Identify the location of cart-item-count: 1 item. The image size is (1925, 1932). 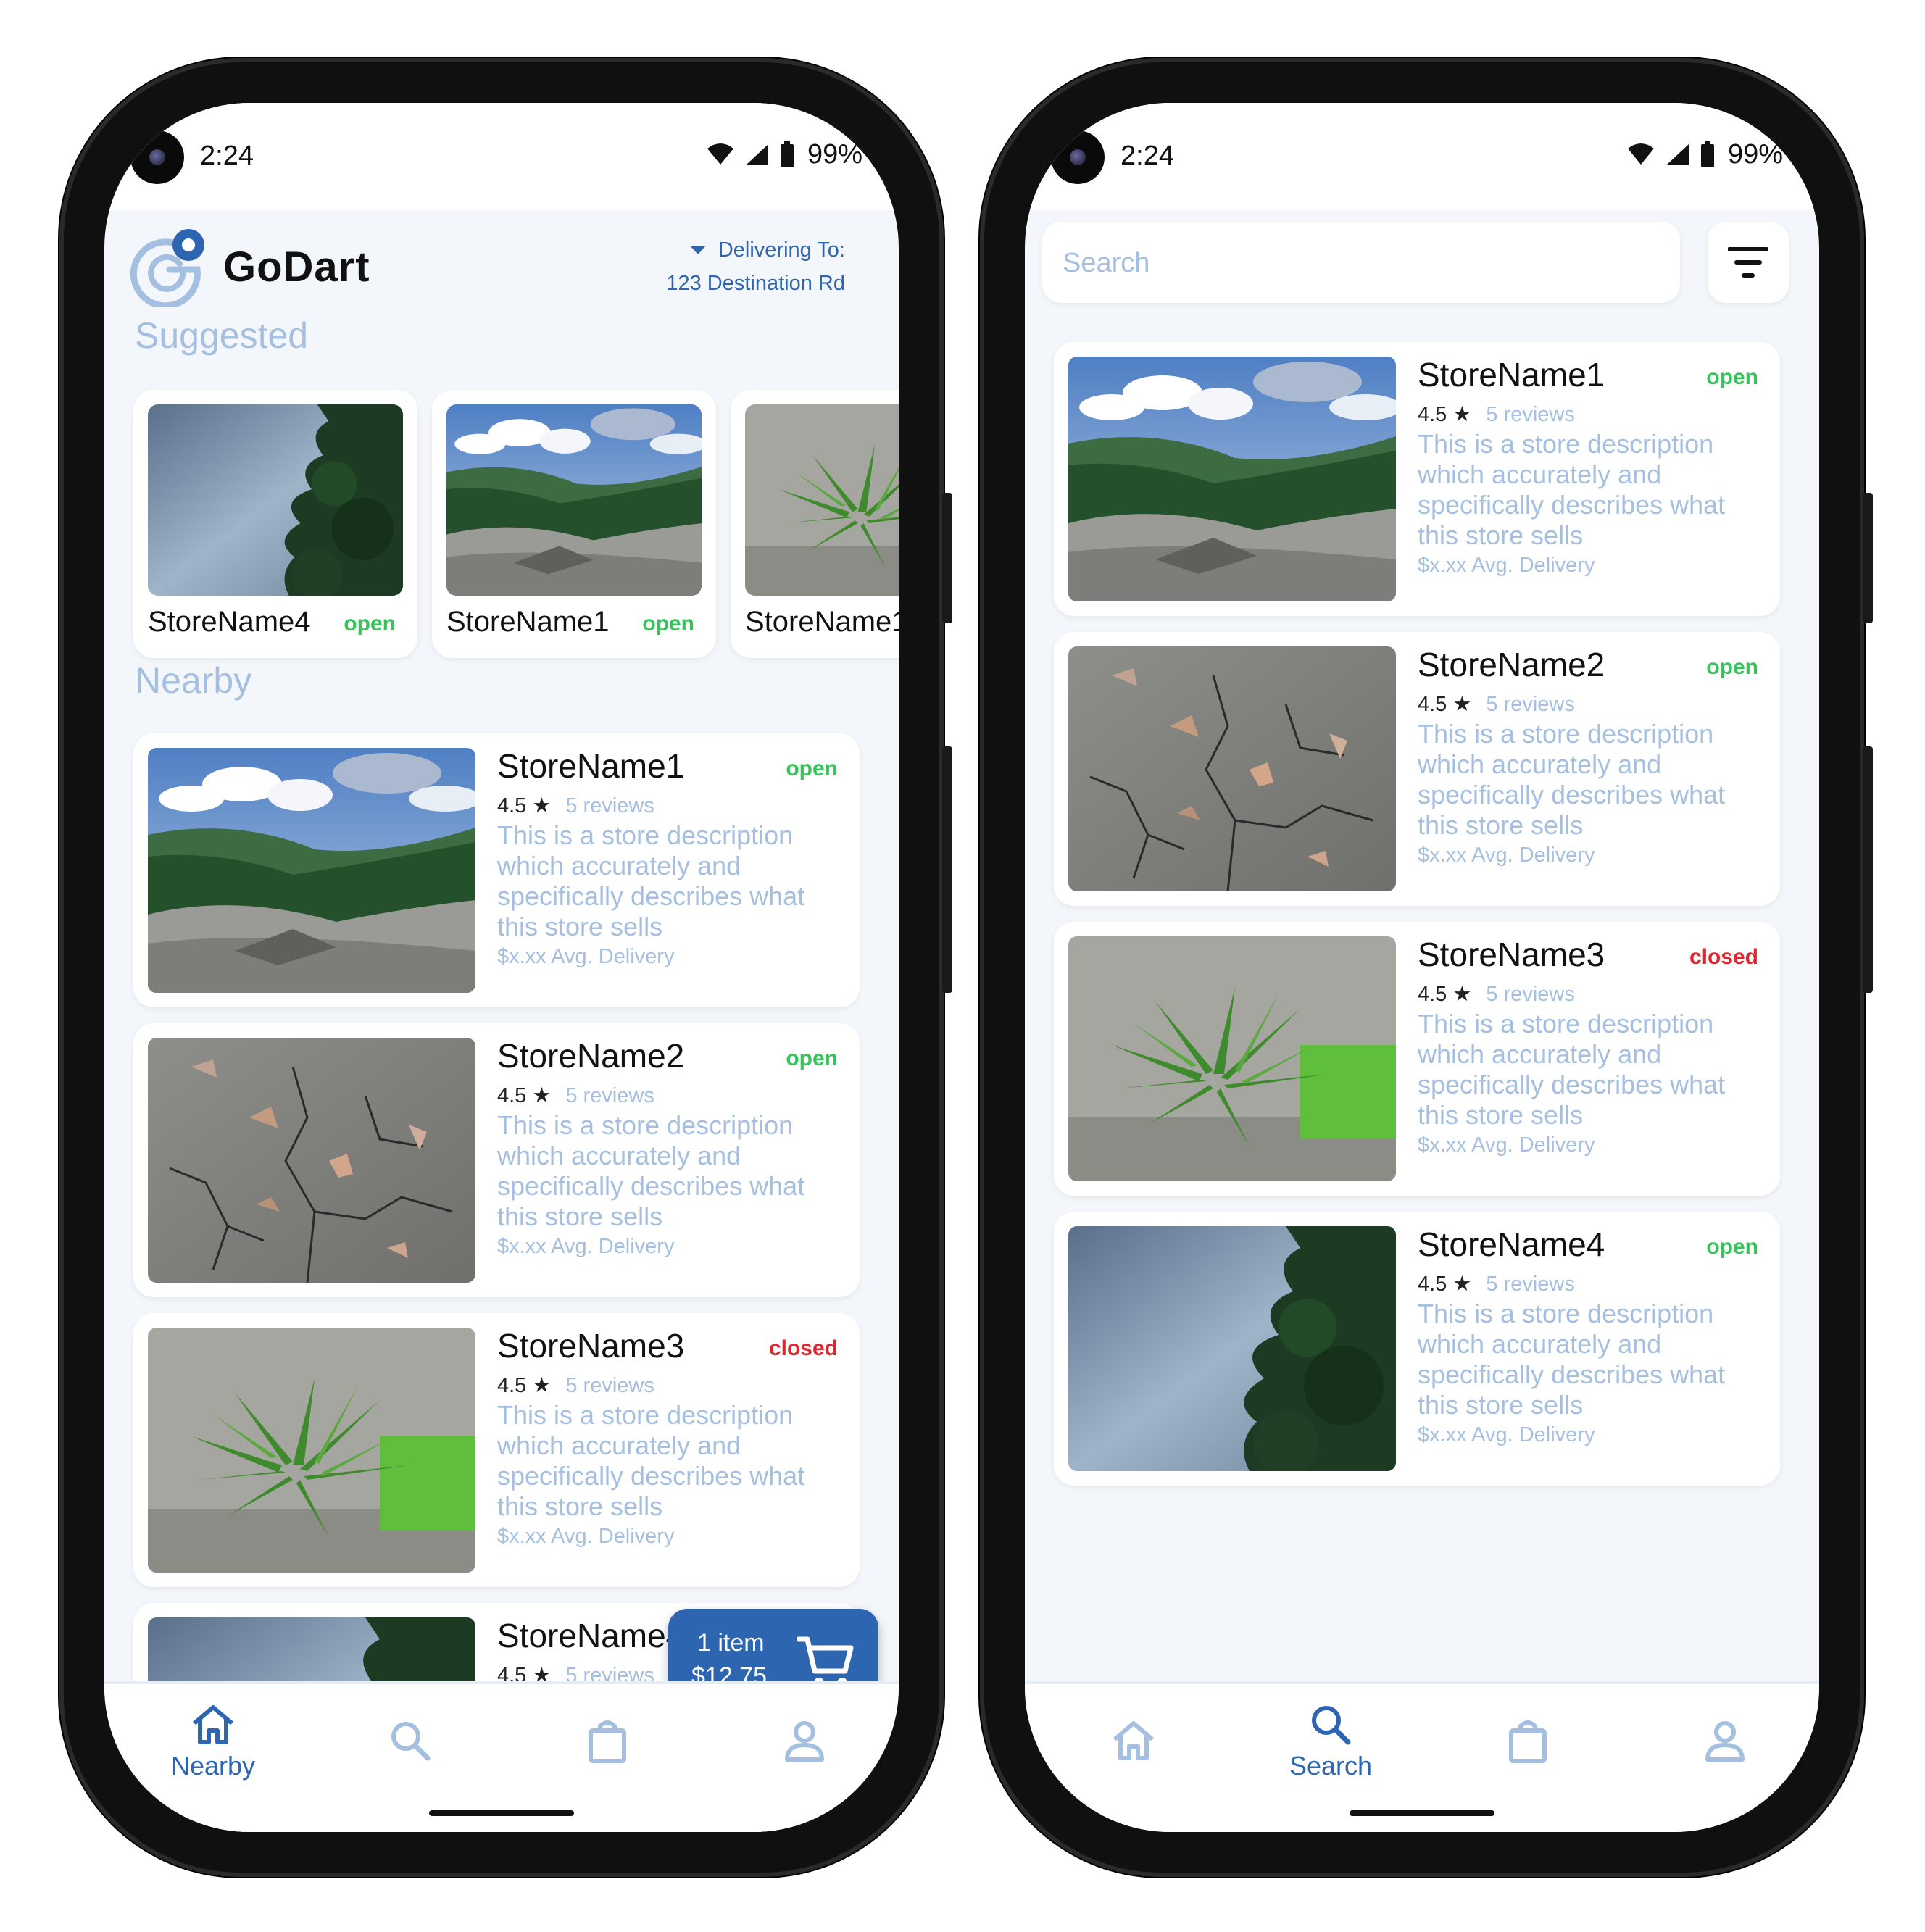
(731, 1643).